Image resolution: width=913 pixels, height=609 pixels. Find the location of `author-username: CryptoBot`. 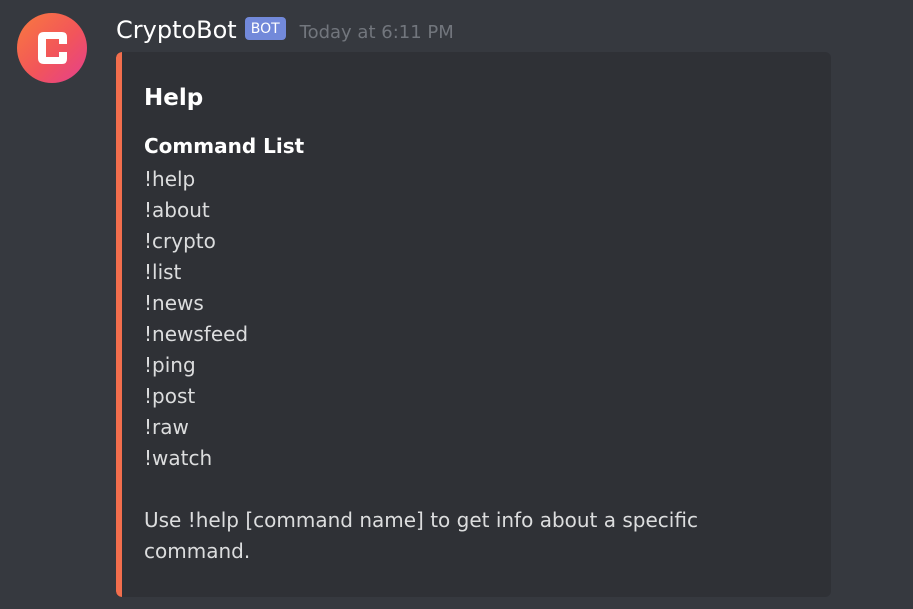

author-username: CryptoBot is located at coordinates (176, 30).